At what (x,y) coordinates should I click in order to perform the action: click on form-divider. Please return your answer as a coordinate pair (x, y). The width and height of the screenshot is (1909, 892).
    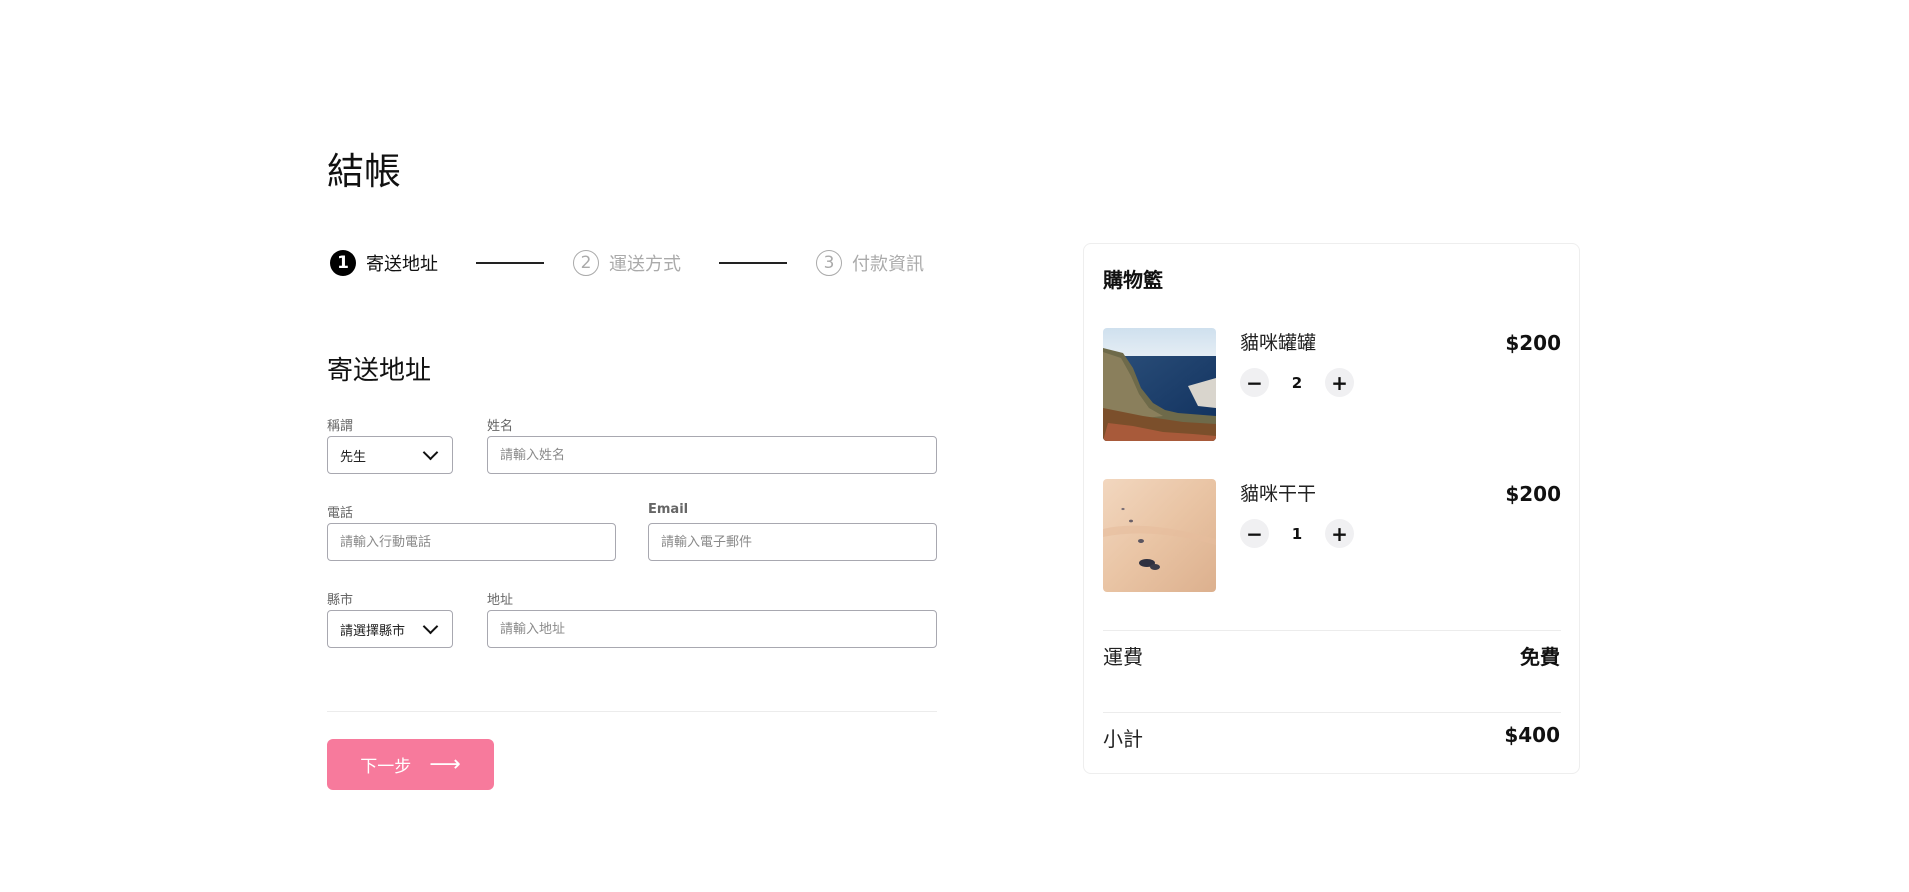
    Looking at the image, I should click on (632, 711).